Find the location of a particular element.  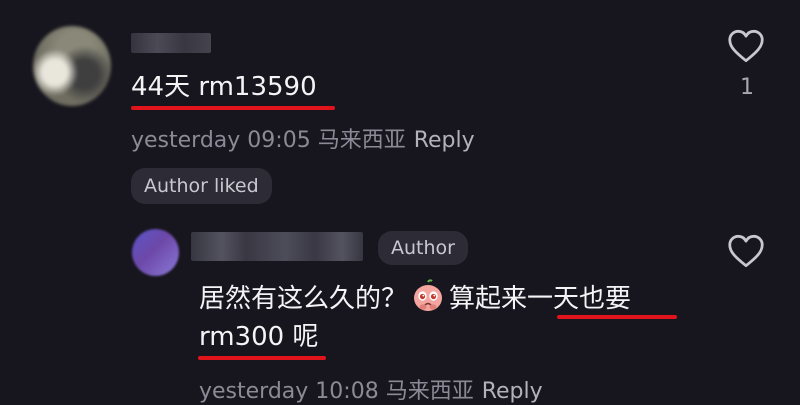

comment-red-underline is located at coordinates (233, 108).